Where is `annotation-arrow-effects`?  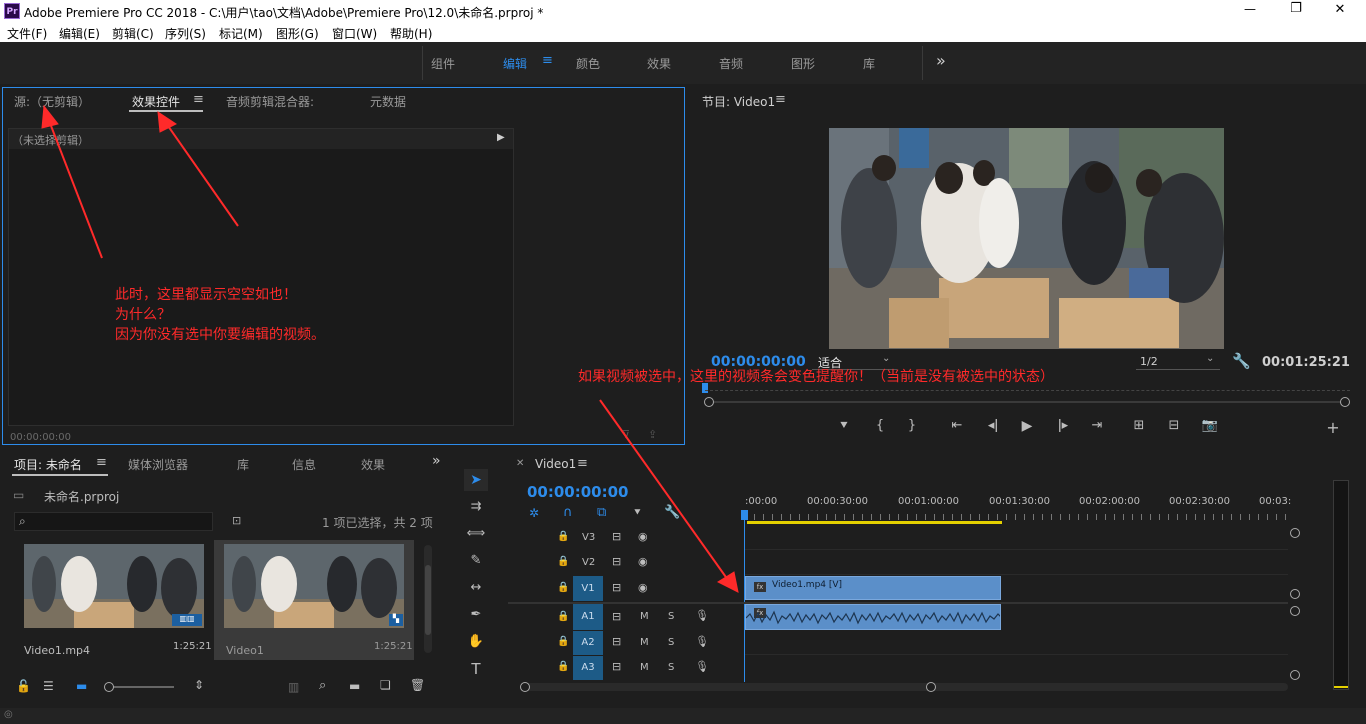
annotation-arrow-effects is located at coordinates (202, 174).